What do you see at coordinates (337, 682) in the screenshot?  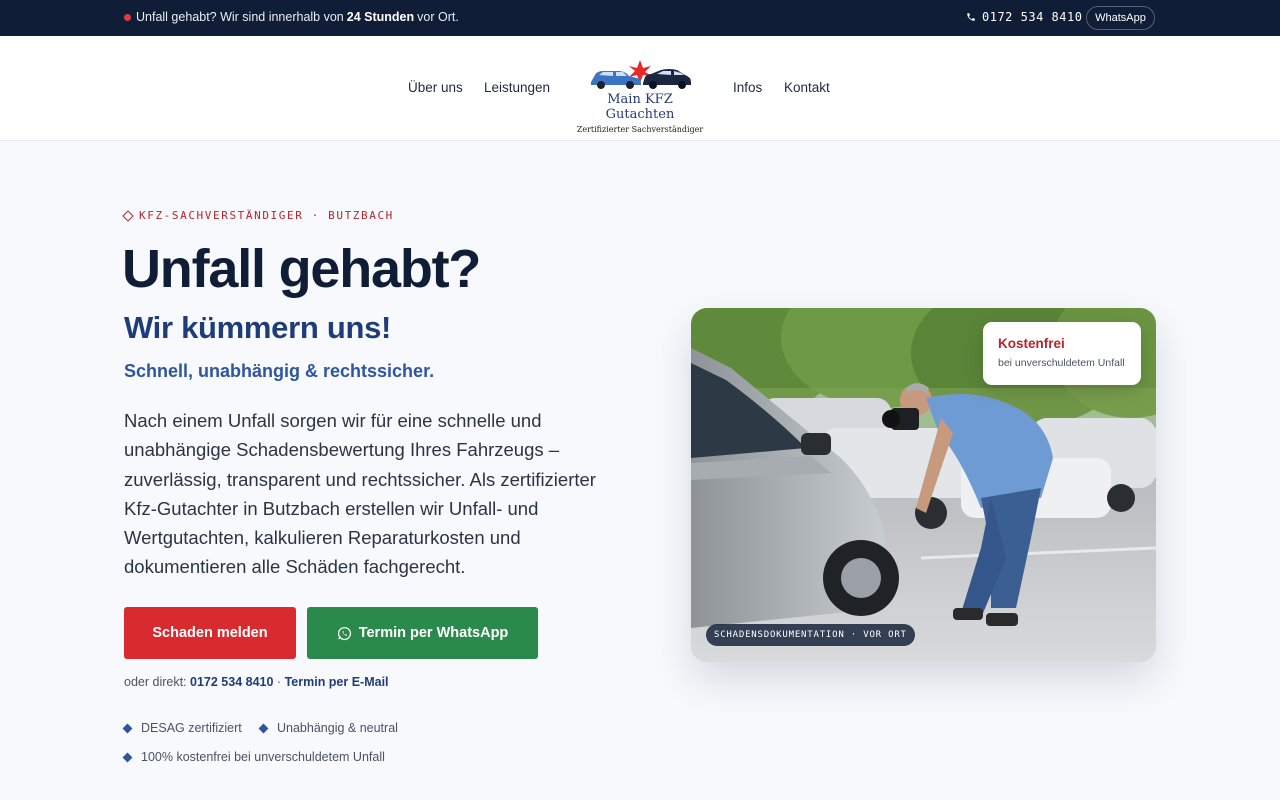 I see `direct-email-link: Termin per E-Mail` at bounding box center [337, 682].